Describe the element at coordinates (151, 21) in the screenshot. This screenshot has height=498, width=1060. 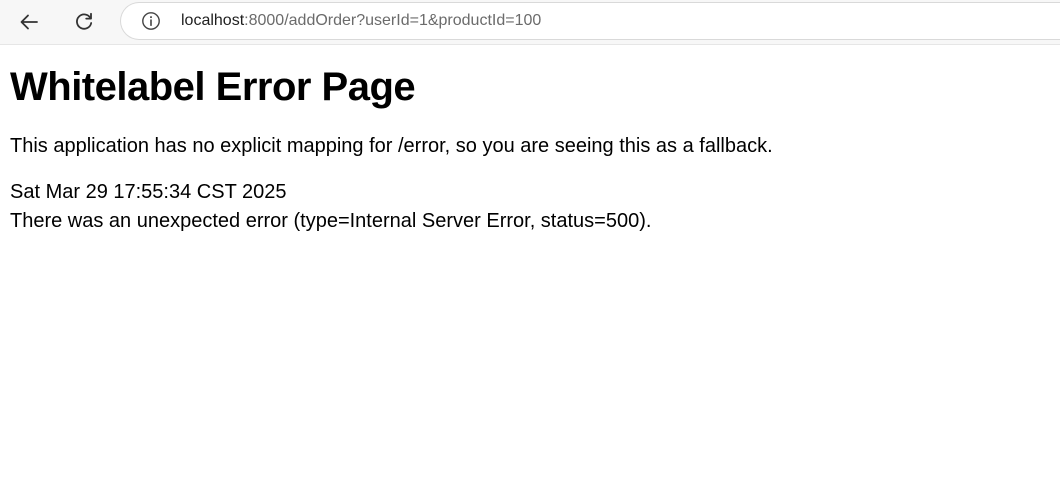
I see `info-circle-icon` at that location.